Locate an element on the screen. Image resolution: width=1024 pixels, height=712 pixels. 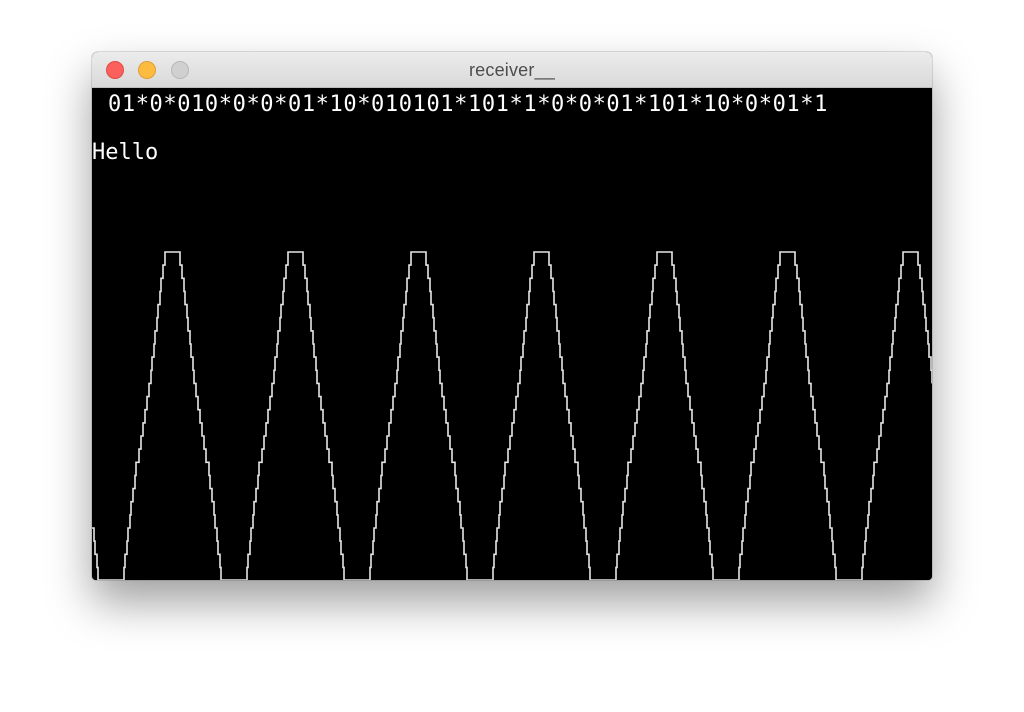
title-bar: receiver__ is located at coordinates (512, 70).